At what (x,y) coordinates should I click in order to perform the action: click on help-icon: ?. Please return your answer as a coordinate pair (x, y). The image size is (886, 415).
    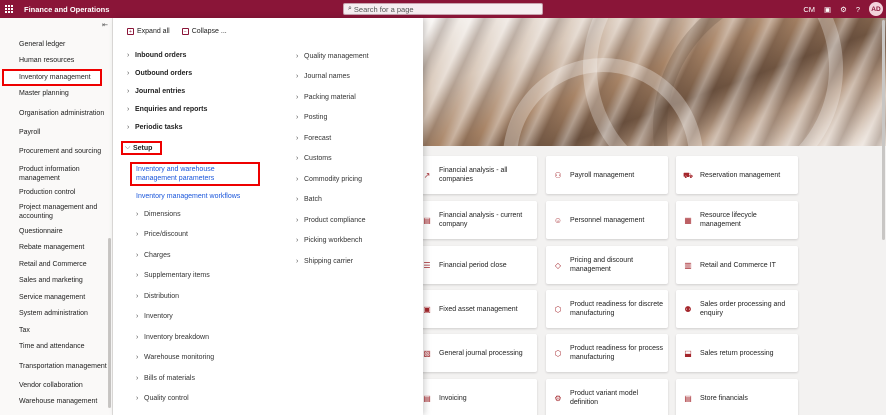
    Looking at the image, I should click on (858, 9).